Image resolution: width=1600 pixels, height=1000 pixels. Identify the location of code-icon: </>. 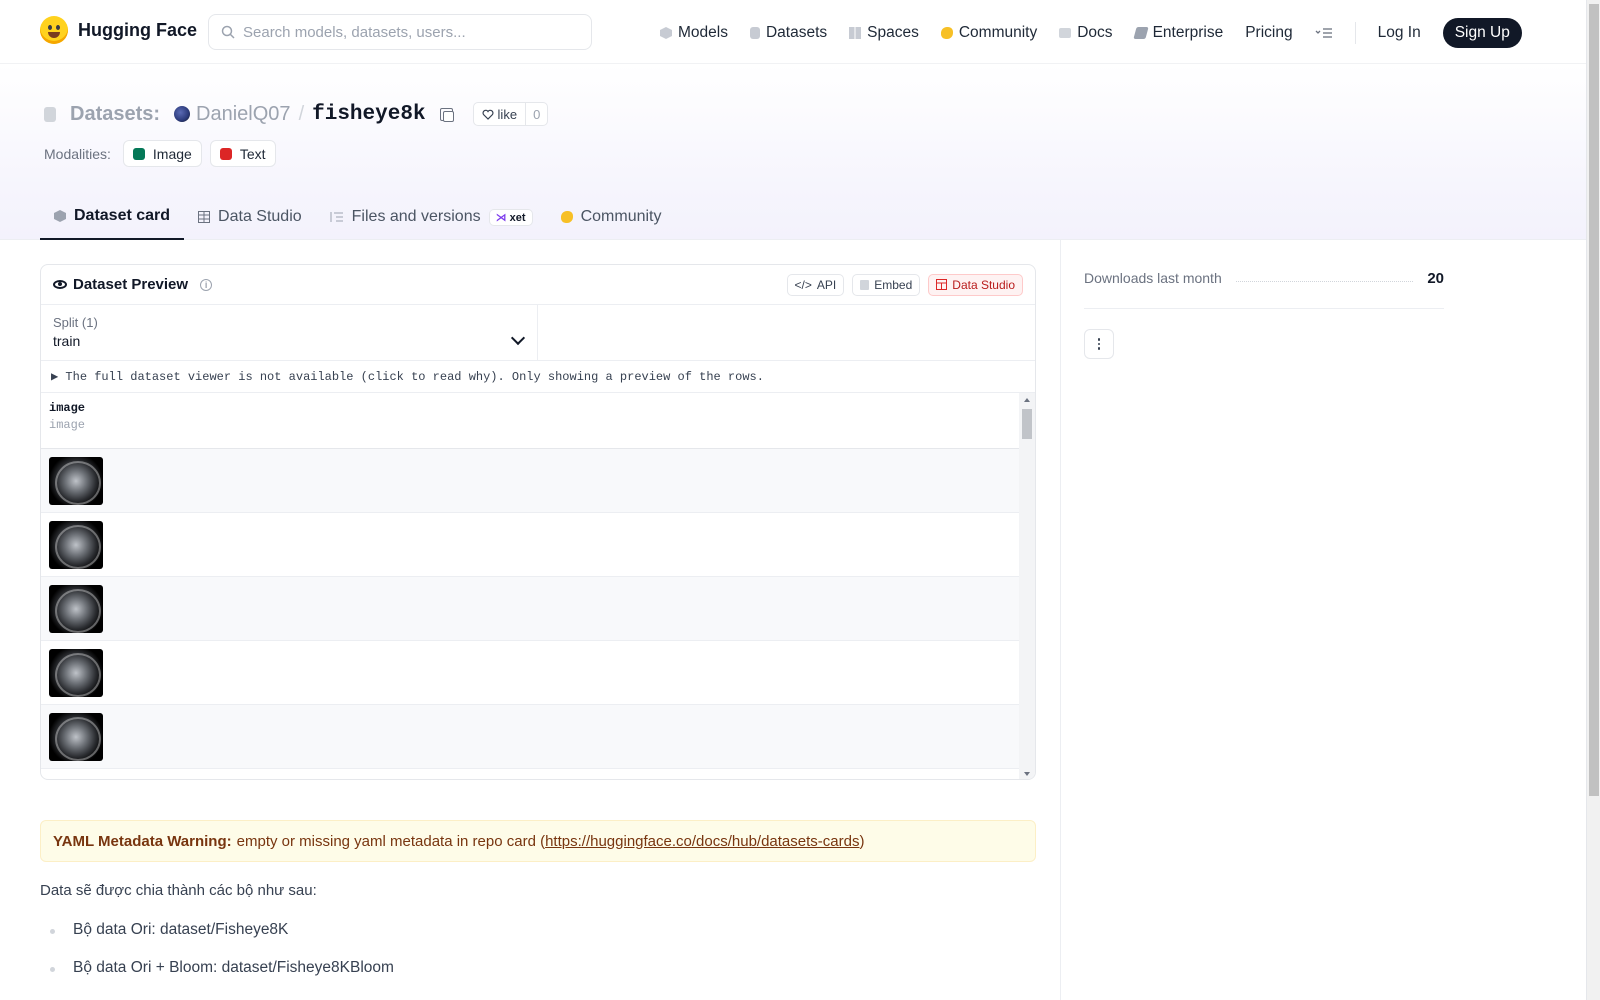
(803, 284).